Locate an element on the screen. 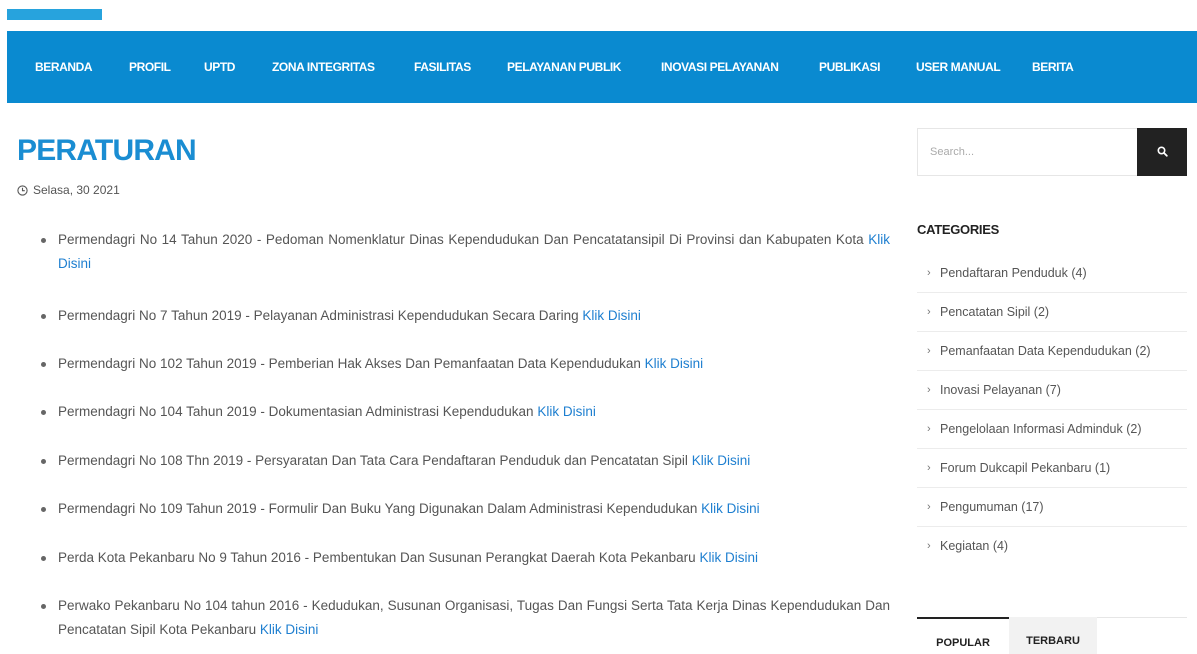 The height and width of the screenshot is (654, 1197). page-title: PERATURAN is located at coordinates (107, 150).